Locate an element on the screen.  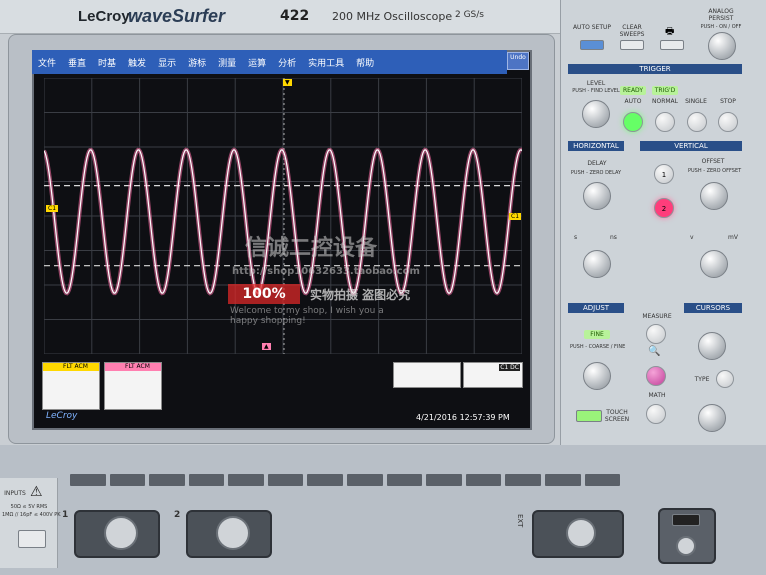
inputs-label: INPUTS is located at coordinates (15, 493).